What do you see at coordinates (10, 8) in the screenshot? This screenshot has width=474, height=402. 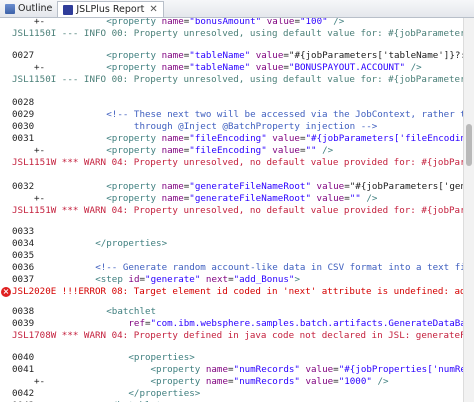 I see `outline-icon` at bounding box center [10, 8].